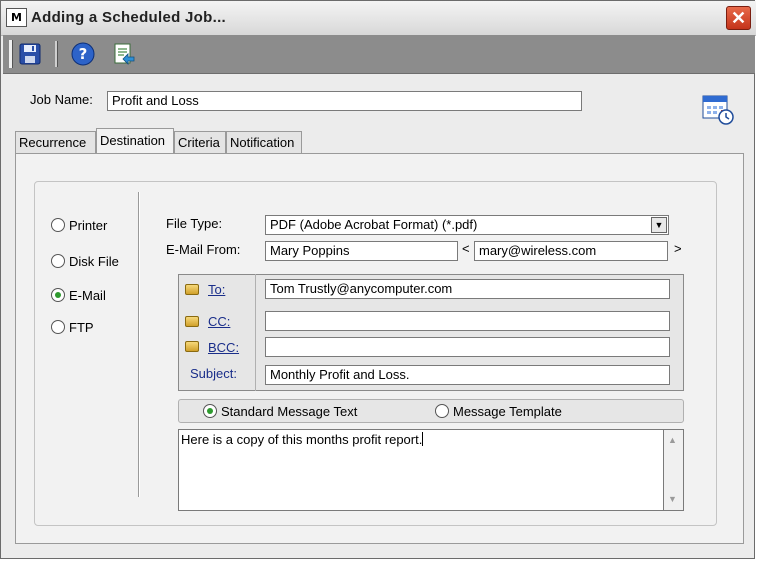 Image resolution: width=757 pixels, height=561 pixels. Describe the element at coordinates (344, 101) in the screenshot. I see `job-name-input: Profit and Loss` at that location.